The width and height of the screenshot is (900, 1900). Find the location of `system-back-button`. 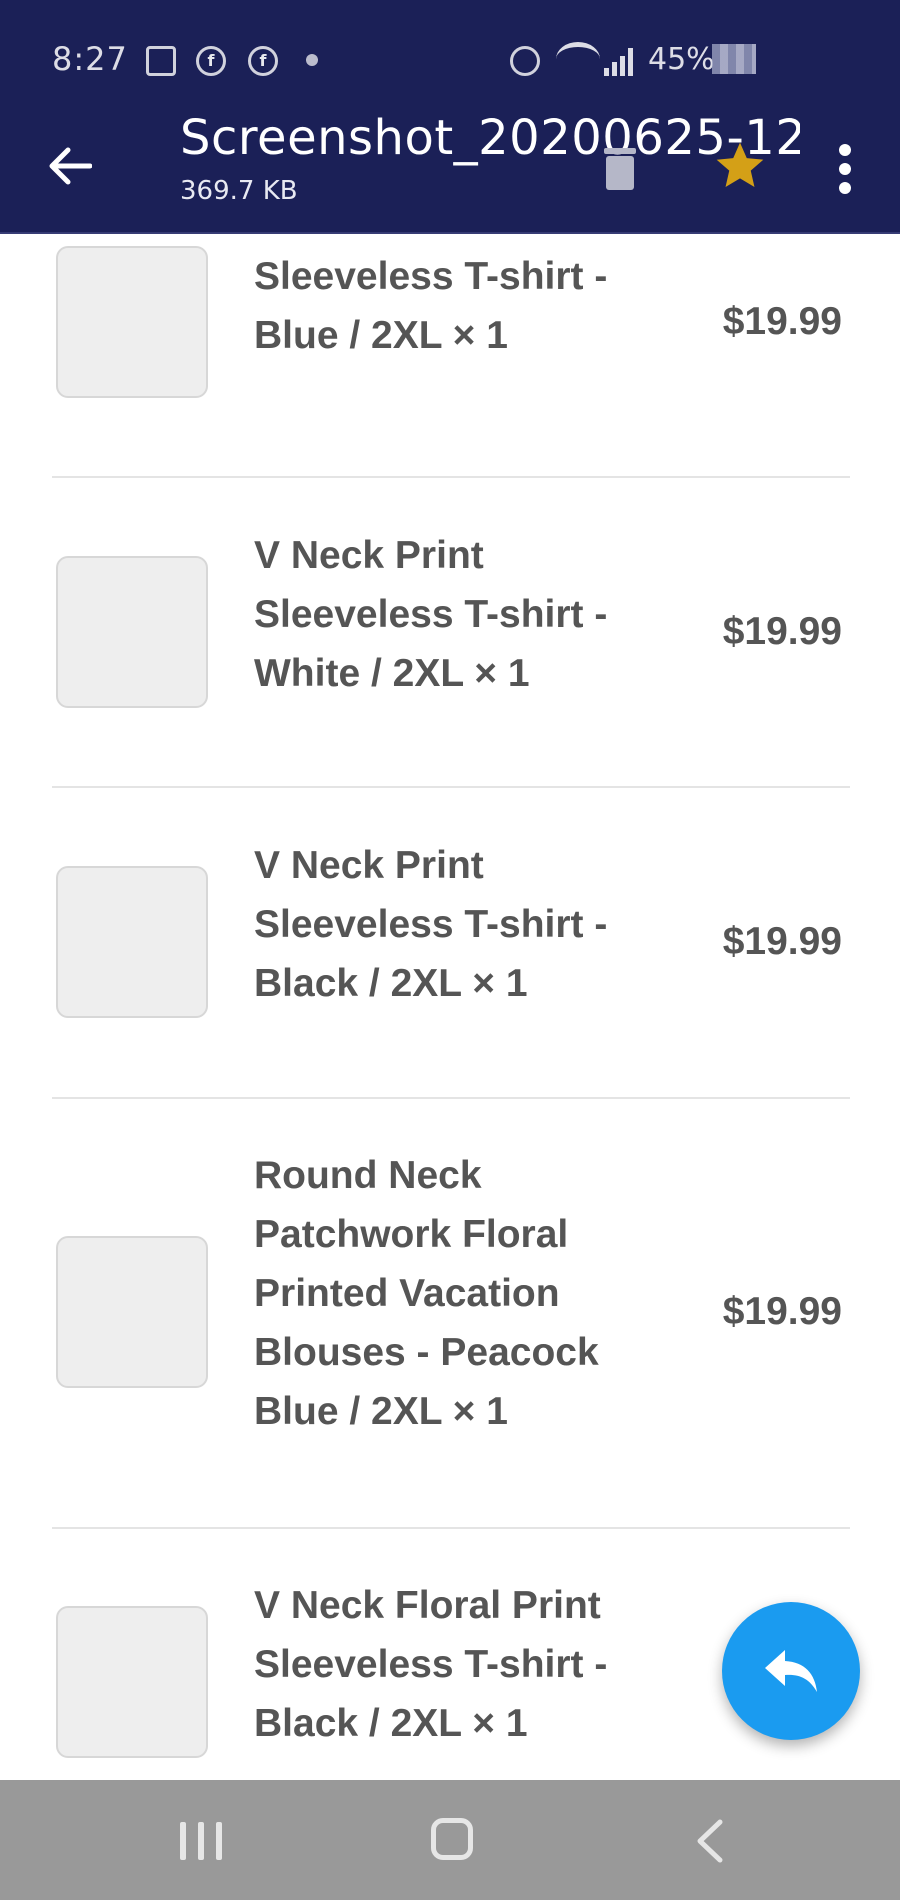

system-back-button is located at coordinates (710, 1841).